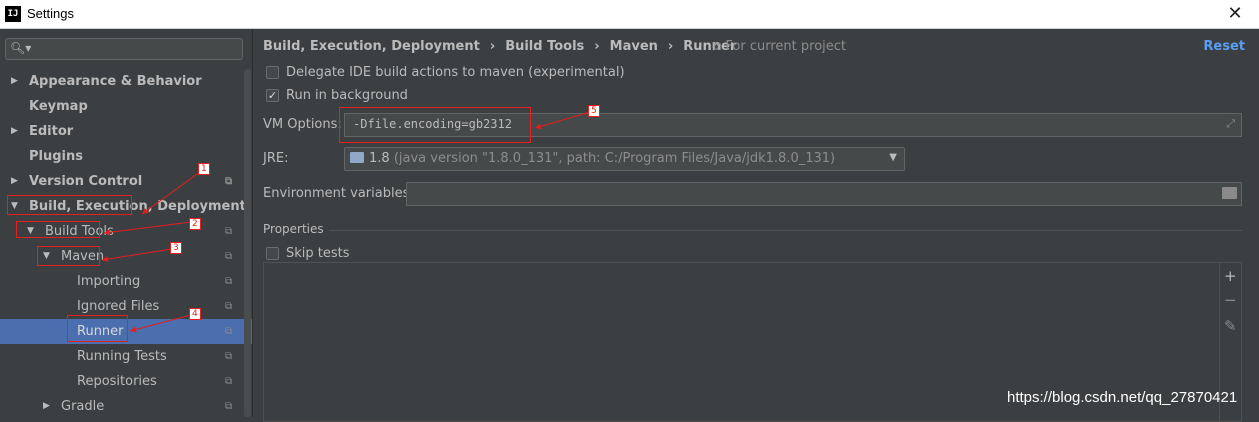 This screenshot has width=1259, height=422. What do you see at coordinates (195, 224) in the screenshot?
I see `annotation-label-2: 2` at bounding box center [195, 224].